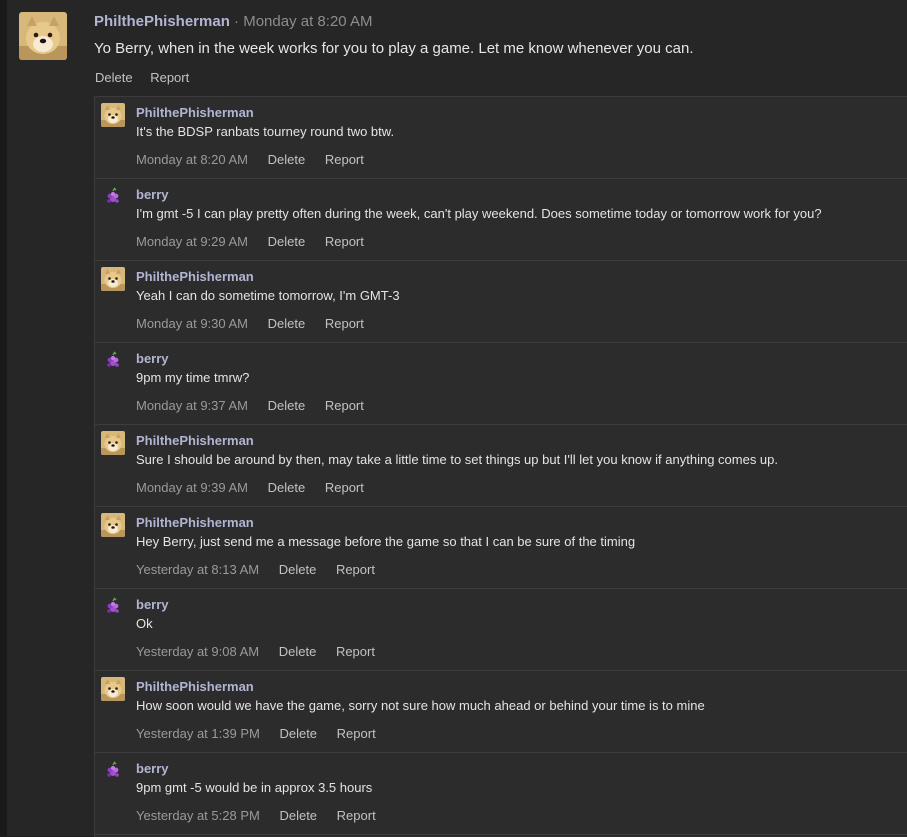  Describe the element at coordinates (198, 733) in the screenshot. I see `comment-time: Yesterday at 1:39 PM` at that location.